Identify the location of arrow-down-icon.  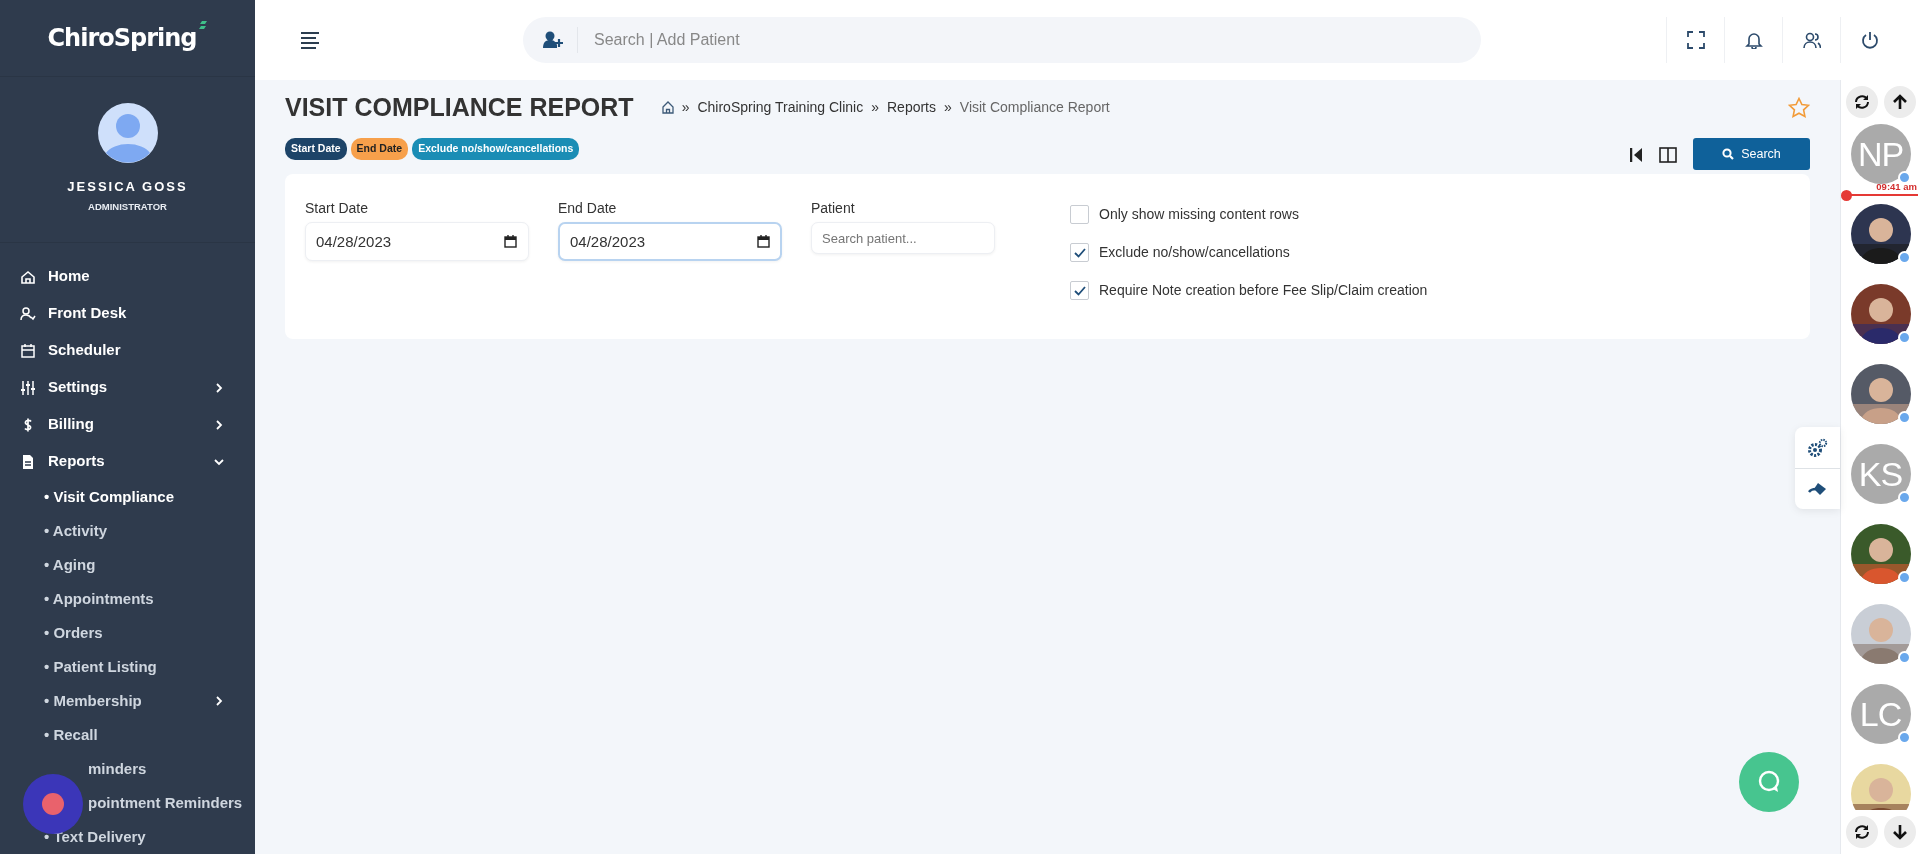
(1899, 832).